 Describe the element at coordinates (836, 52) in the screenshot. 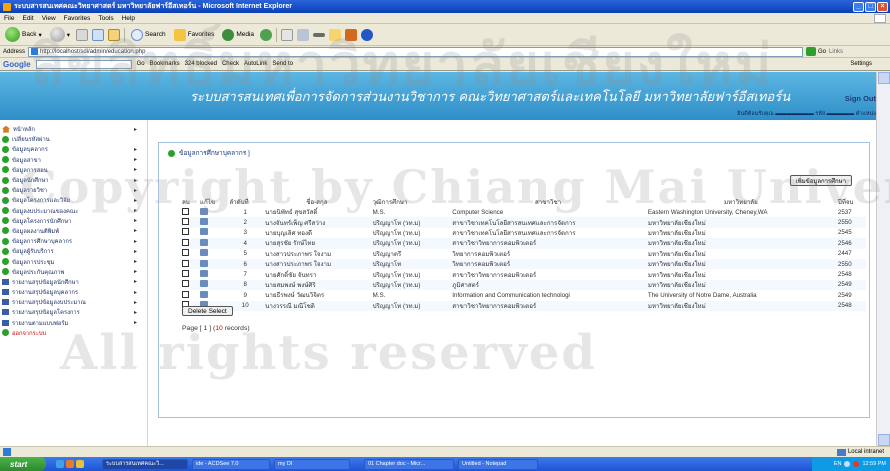

I see `links-label: Links` at that location.